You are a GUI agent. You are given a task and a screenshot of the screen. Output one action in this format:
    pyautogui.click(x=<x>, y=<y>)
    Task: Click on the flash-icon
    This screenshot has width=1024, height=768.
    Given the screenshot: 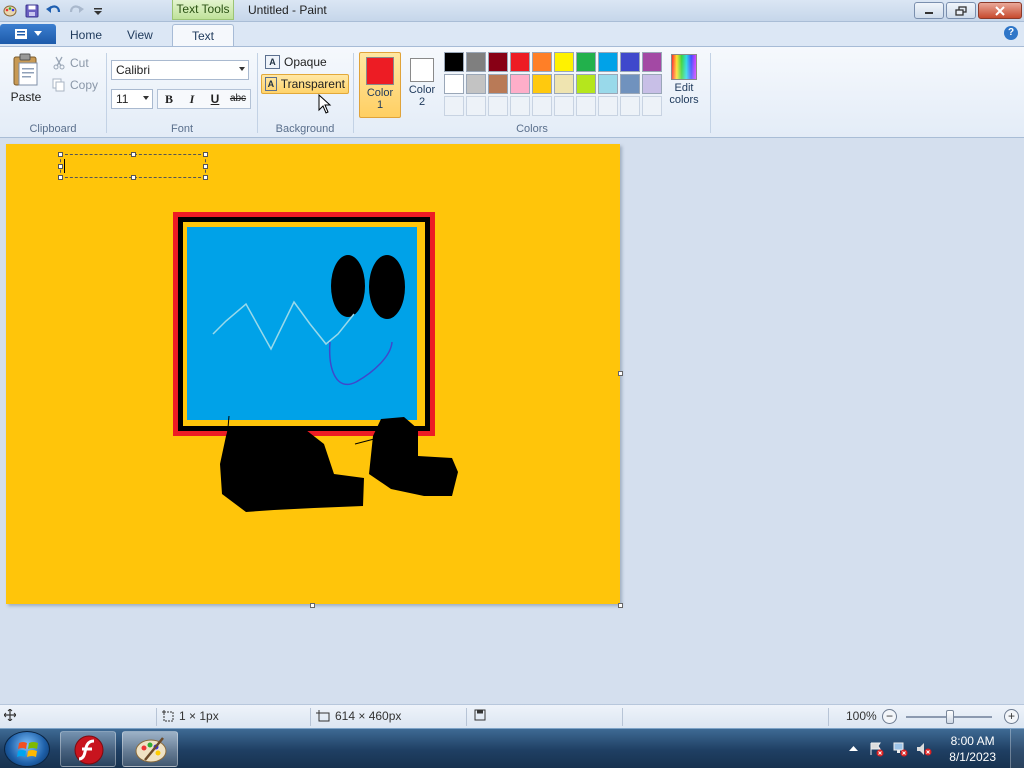 What is the action you would take?
    pyautogui.click(x=89, y=750)
    